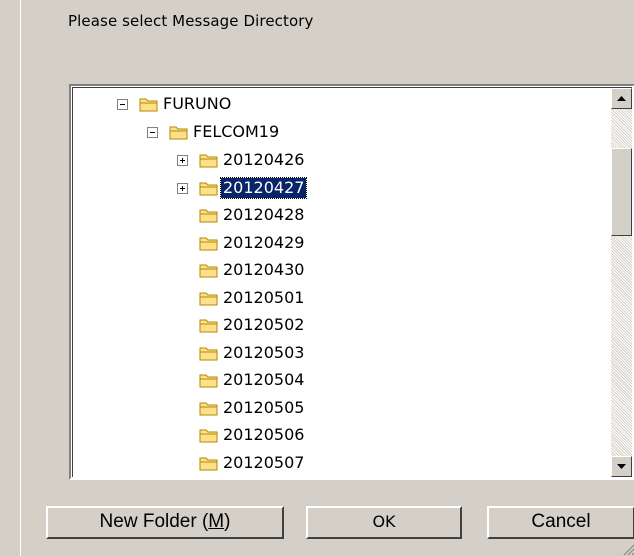 The width and height of the screenshot is (634, 556). What do you see at coordinates (333, 408) in the screenshot?
I see `tree-node-folder: 20120505` at bounding box center [333, 408].